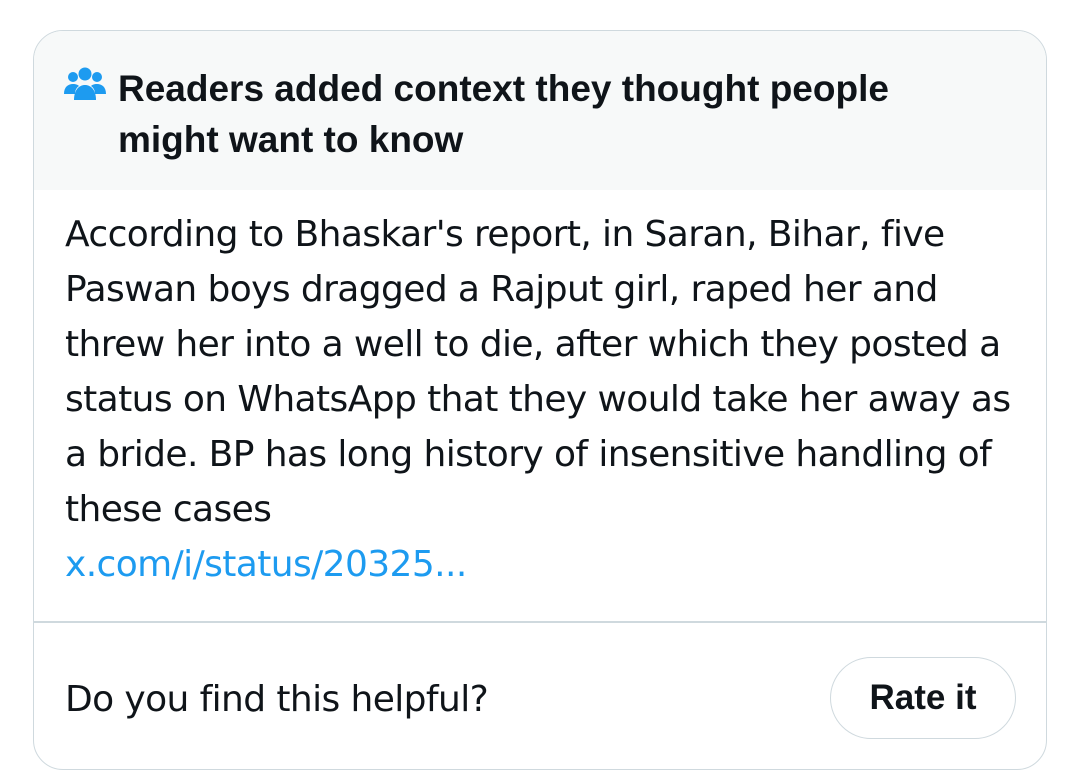 This screenshot has width=1080, height=779. Describe the element at coordinates (540, 622) in the screenshot. I see `divider` at that location.